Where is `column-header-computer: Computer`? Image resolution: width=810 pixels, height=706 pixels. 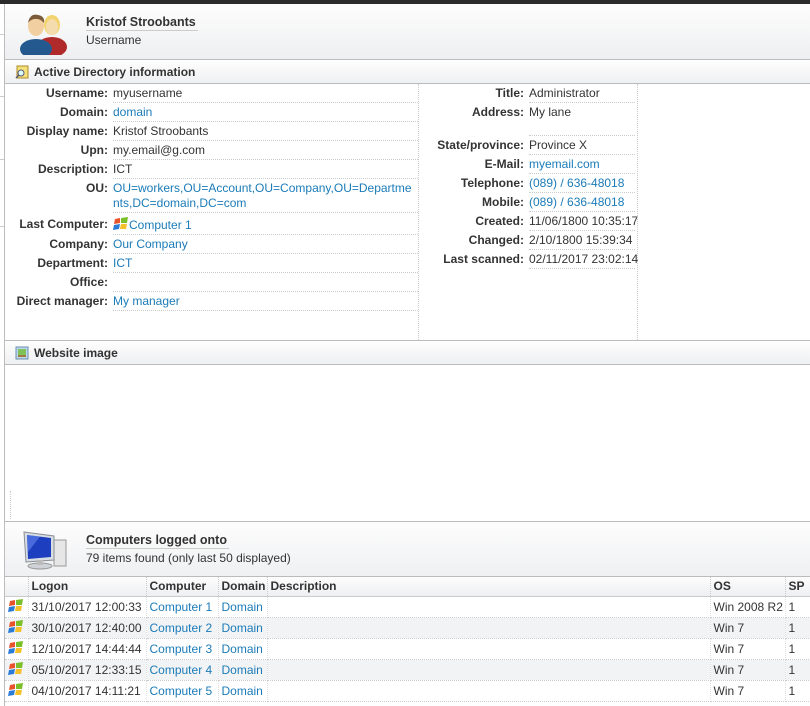
column-header-computer: Computer is located at coordinates (182, 587).